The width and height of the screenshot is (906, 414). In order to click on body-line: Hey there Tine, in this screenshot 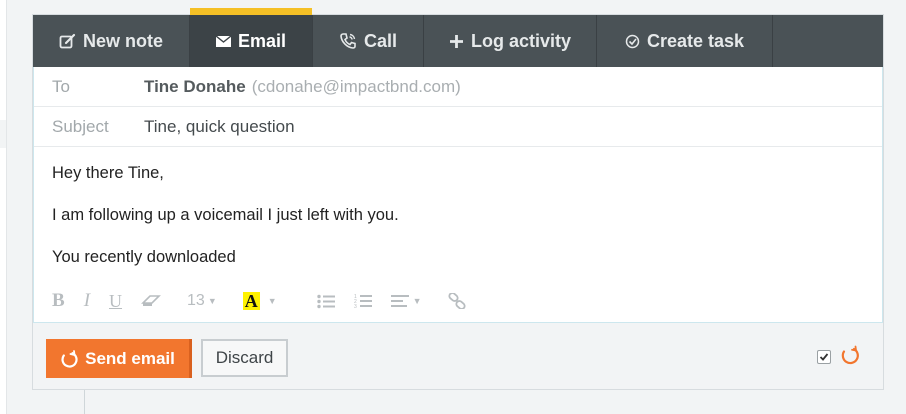, I will do `click(108, 173)`.